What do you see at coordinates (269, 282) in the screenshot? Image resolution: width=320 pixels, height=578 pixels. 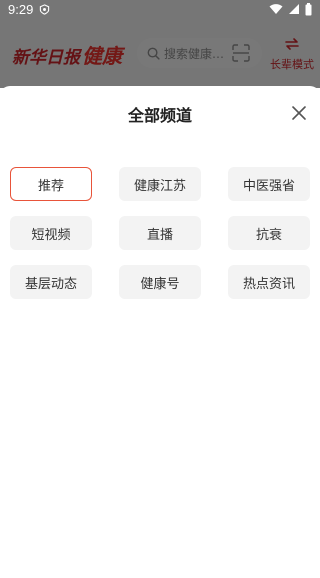 I see `channel-chip: 热点资讯` at bounding box center [269, 282].